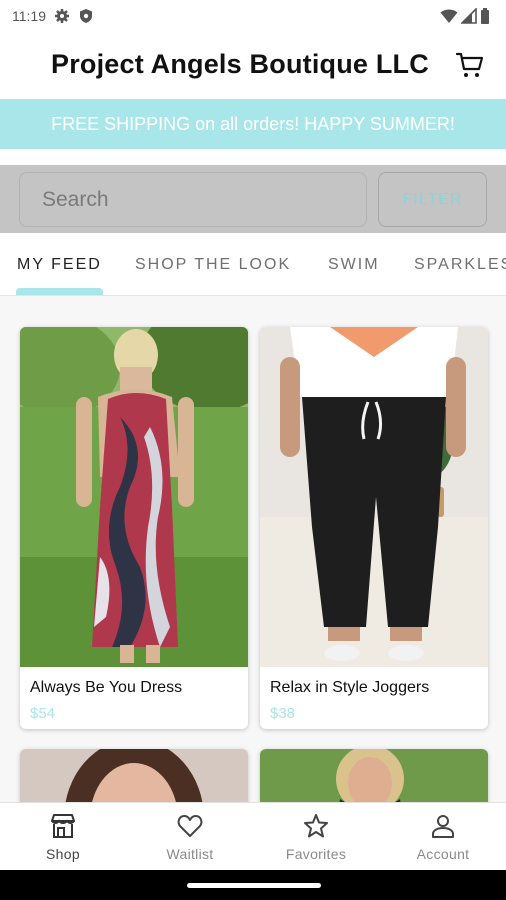 This screenshot has height=900, width=506. I want to click on tab-my-feed: MY FEED, so click(59, 265).